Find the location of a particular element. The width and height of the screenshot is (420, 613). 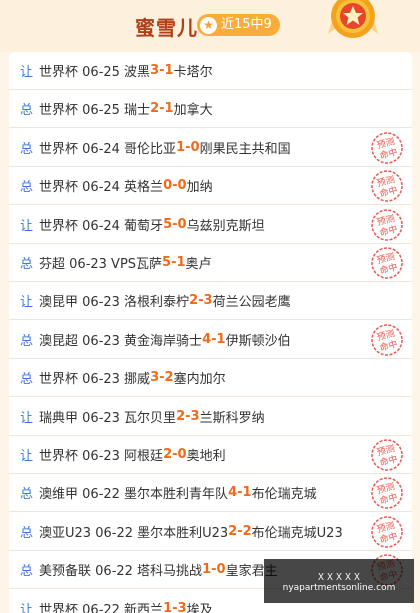

match-row: 总世界杯 06-24 英格兰 0 - 0 加纳 is located at coordinates (210, 186).